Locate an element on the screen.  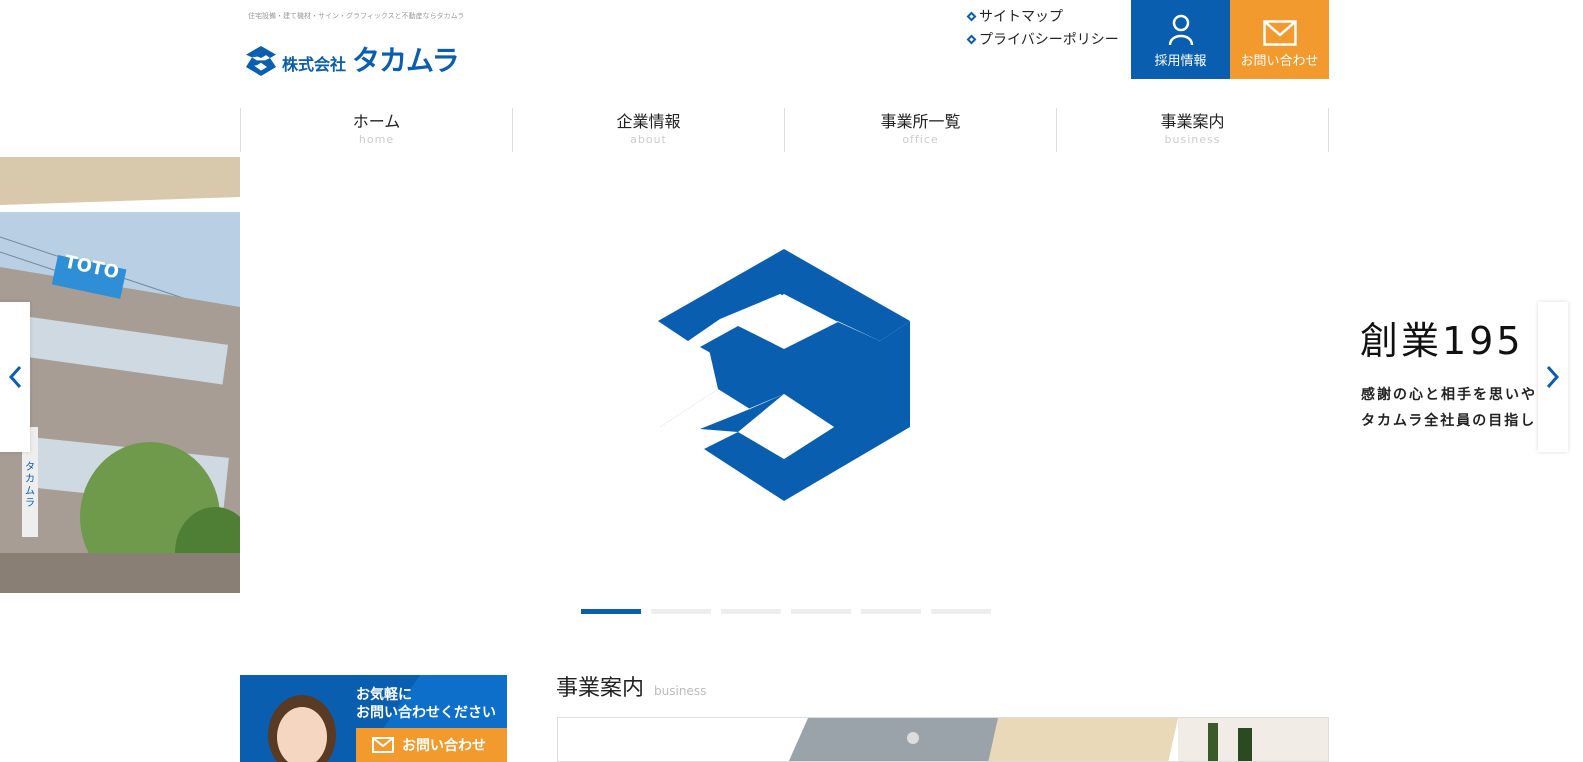
privacy-policy-link: プライバシーポリシー is located at coordinates (1042, 39).